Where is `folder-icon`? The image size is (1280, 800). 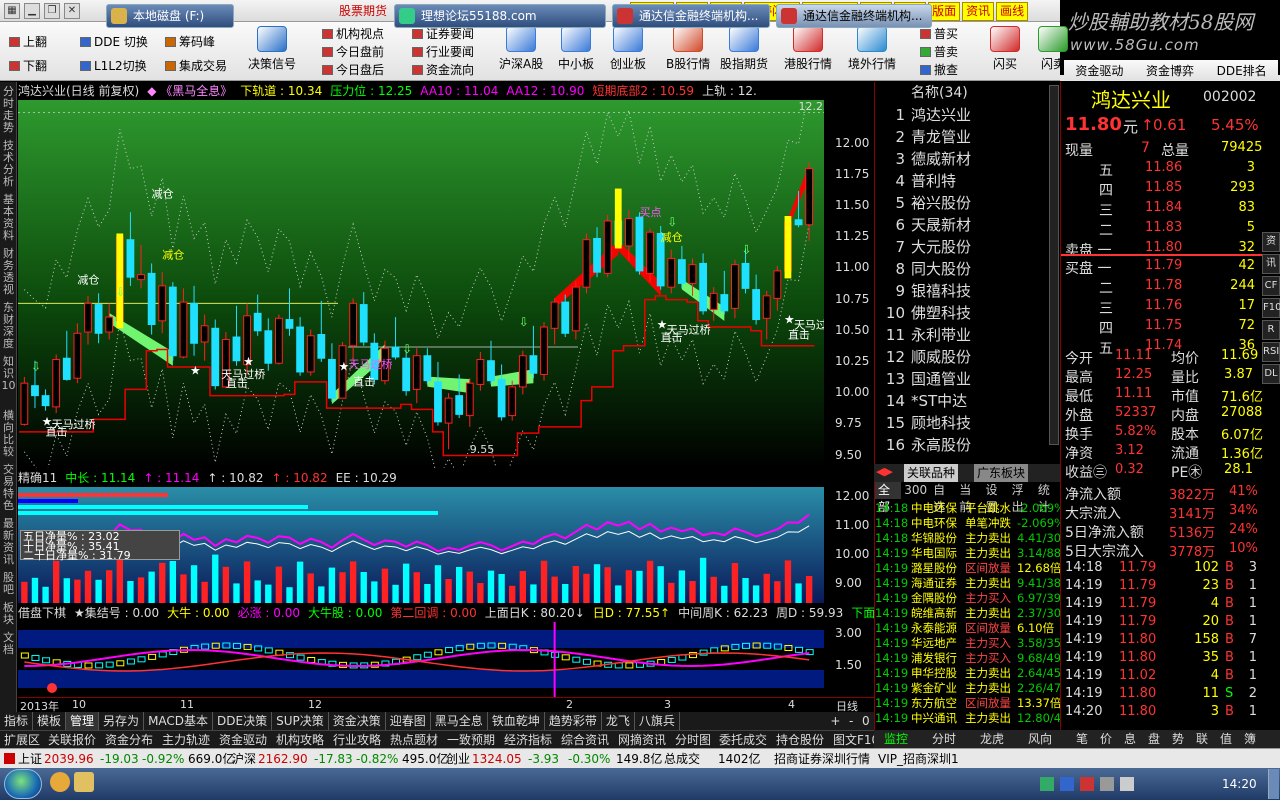 folder-icon is located at coordinates (84, 782).